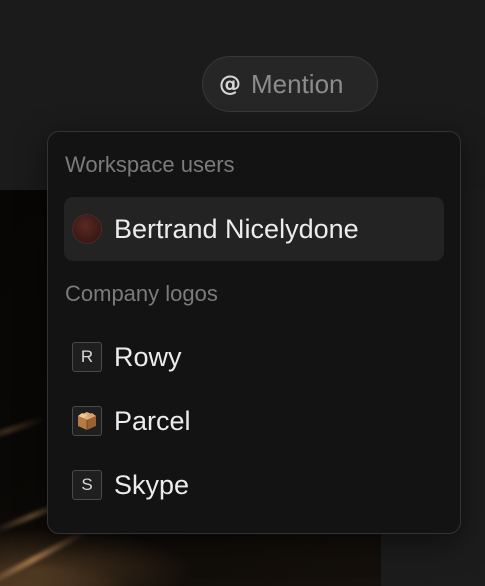 The height and width of the screenshot is (586, 485). I want to click on section-label-workspace-users: Workspace users, so click(150, 164).